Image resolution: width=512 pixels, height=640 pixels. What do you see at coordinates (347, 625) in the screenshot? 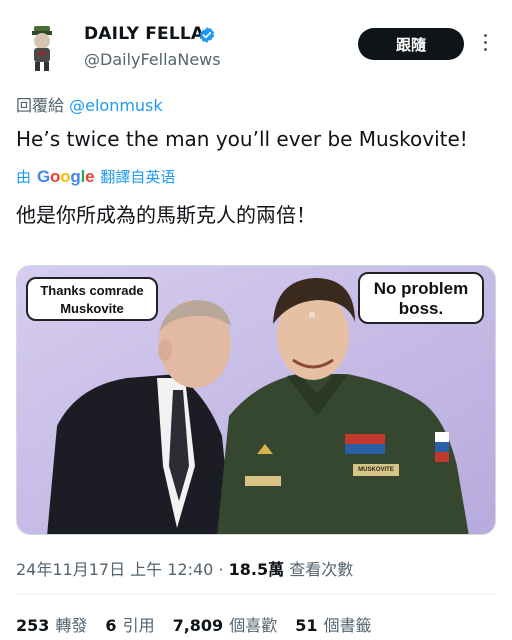
I see `stat-label: 個書籤` at bounding box center [347, 625].